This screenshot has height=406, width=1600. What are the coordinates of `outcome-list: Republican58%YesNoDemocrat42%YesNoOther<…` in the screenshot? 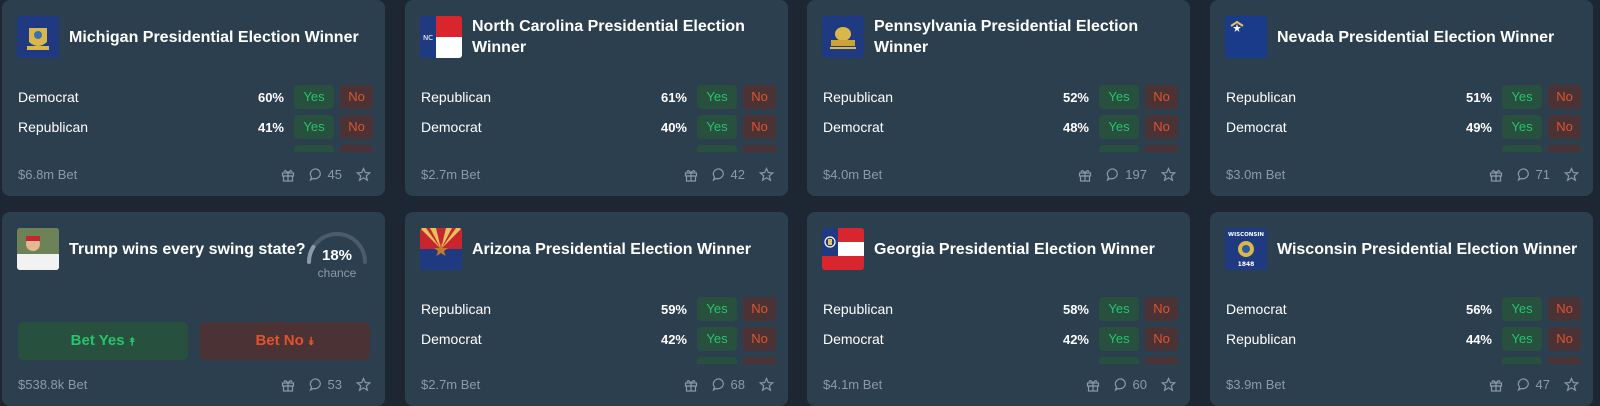 It's located at (1000, 329).